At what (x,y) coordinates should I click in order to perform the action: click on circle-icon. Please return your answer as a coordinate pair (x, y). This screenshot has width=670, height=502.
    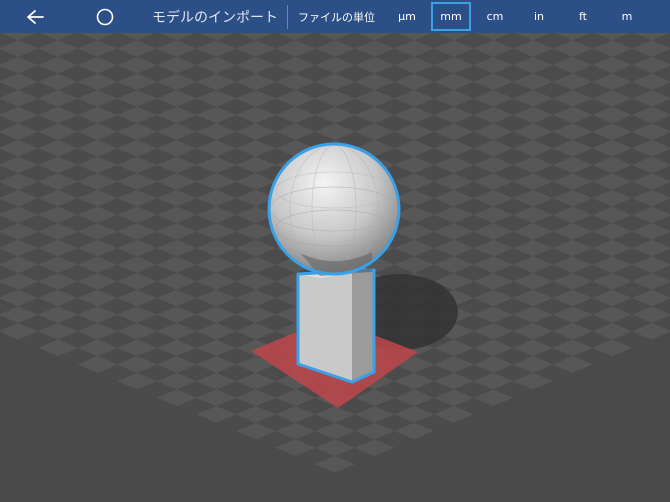
    Looking at the image, I should click on (105, 16).